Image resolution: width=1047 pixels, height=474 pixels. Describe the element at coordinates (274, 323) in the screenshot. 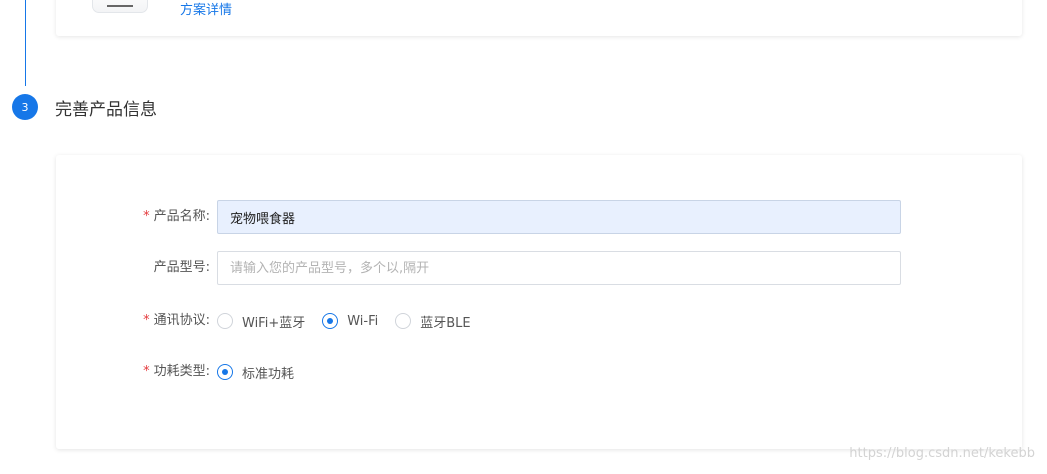

I see `radio-label: WiFi+蓝牙` at that location.